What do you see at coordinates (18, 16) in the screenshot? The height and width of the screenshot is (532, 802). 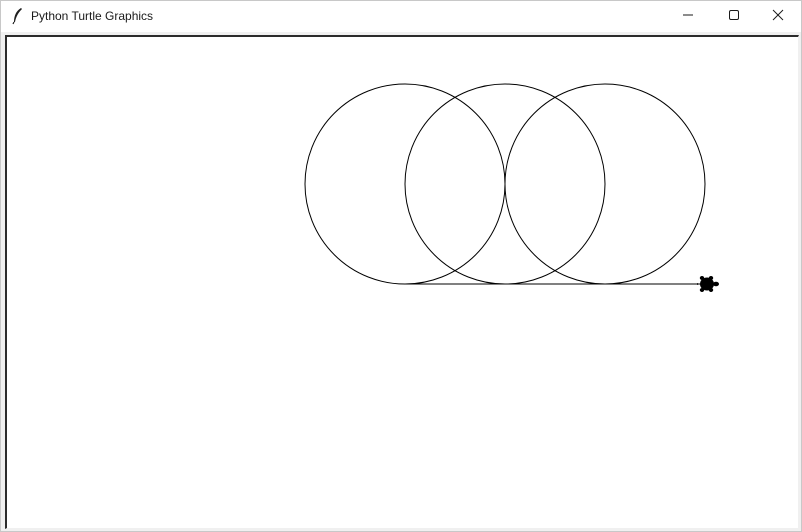 I see `feather-icon` at bounding box center [18, 16].